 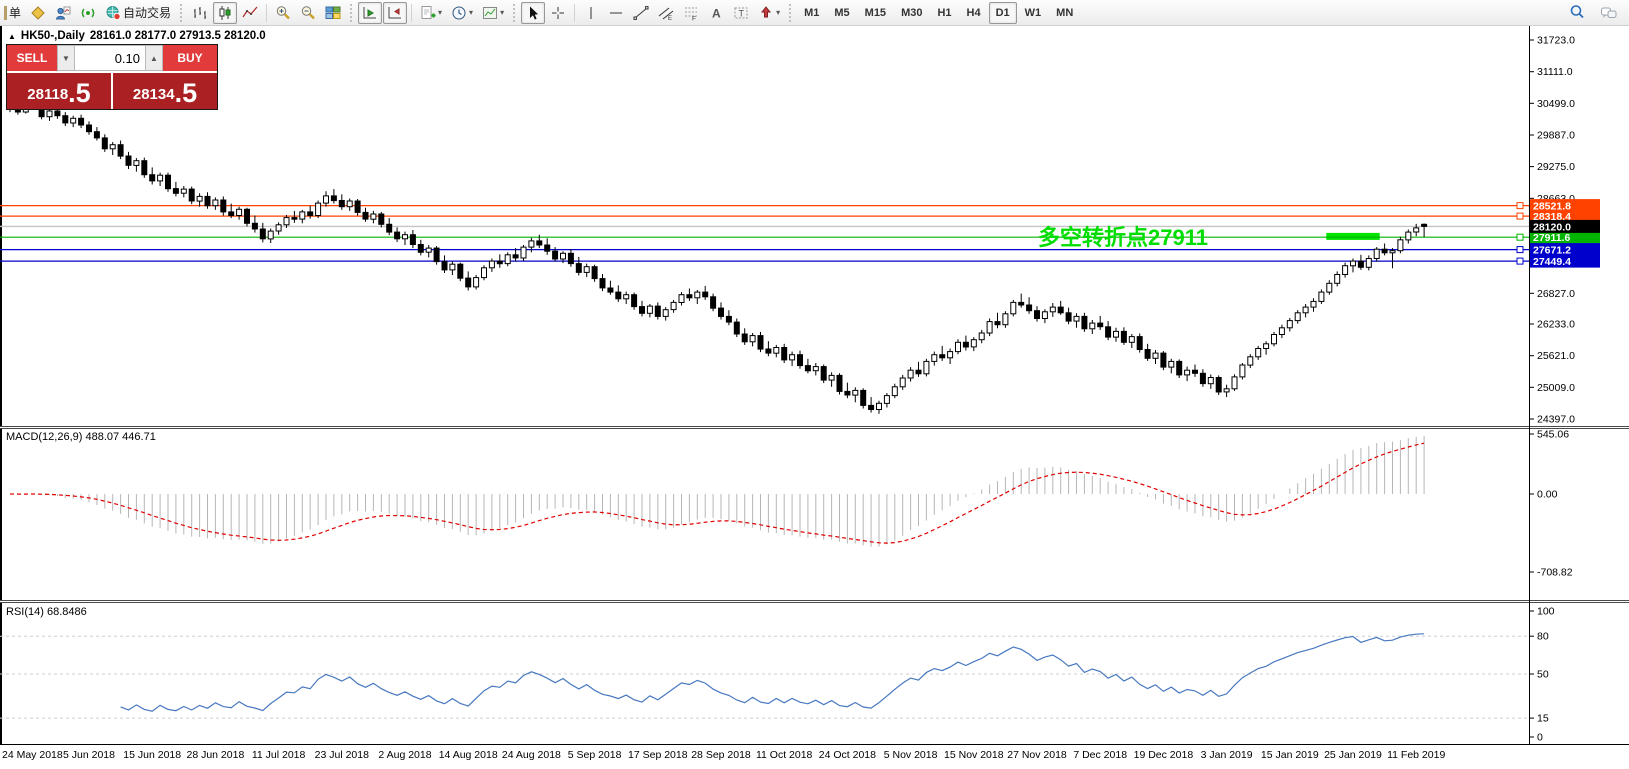 What do you see at coordinates (59, 91) in the screenshot?
I see `bid-quote: 28118.5` at bounding box center [59, 91].